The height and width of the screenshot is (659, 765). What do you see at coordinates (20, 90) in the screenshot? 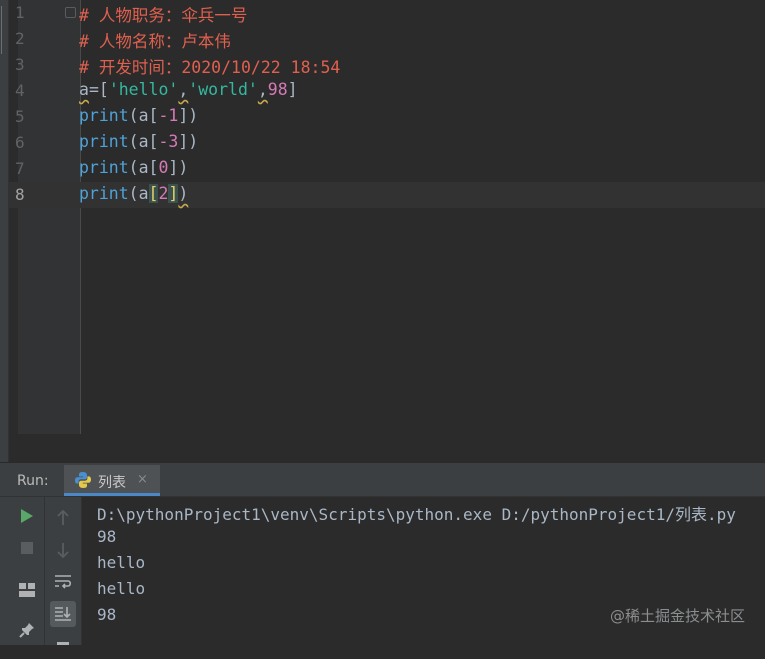
I see `line-number: 4` at bounding box center [20, 90].